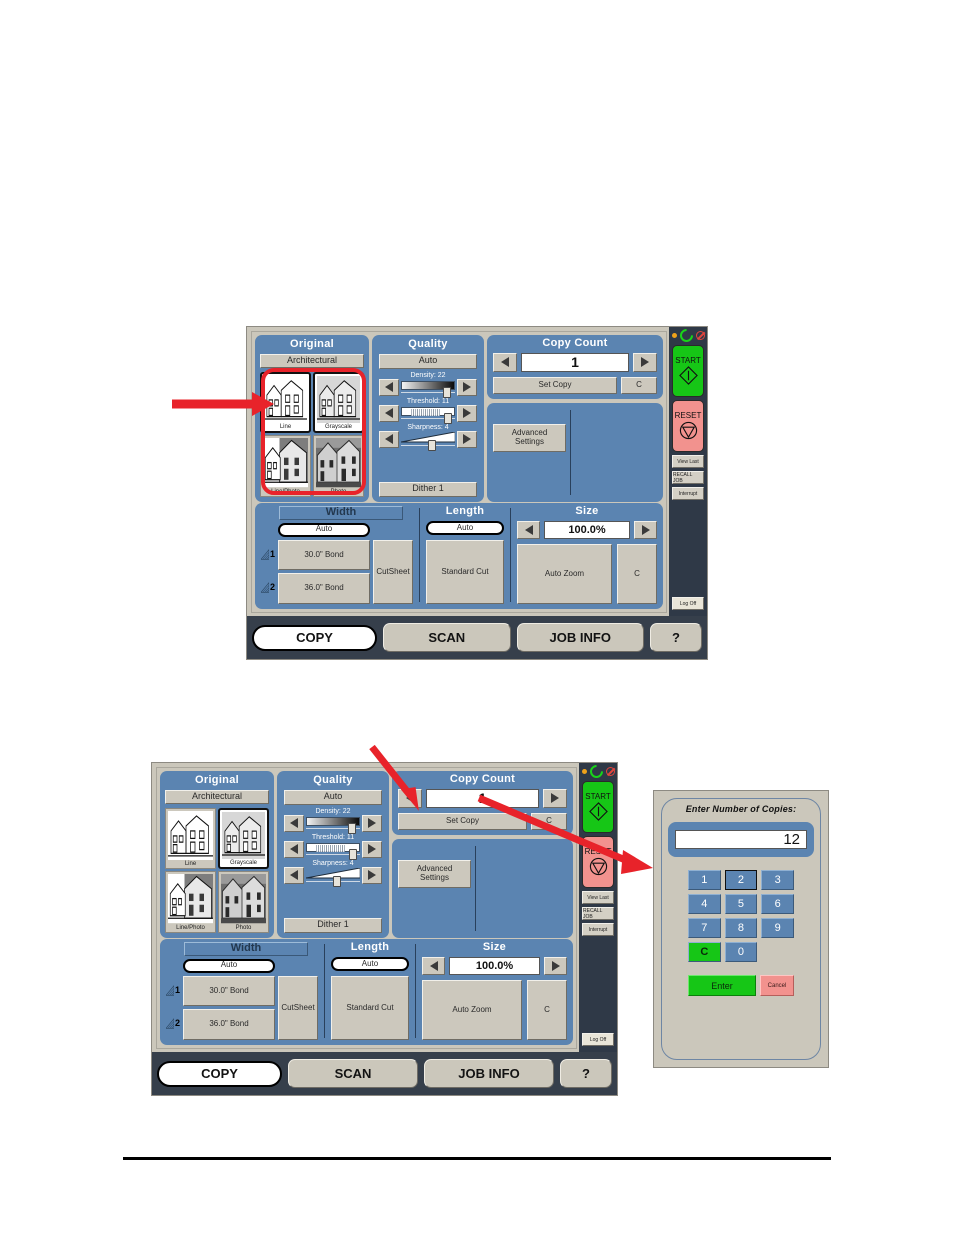 The width and height of the screenshot is (954, 1235). Describe the element at coordinates (482, 779) in the screenshot. I see `copy-count-title-2: Copy Count` at that location.